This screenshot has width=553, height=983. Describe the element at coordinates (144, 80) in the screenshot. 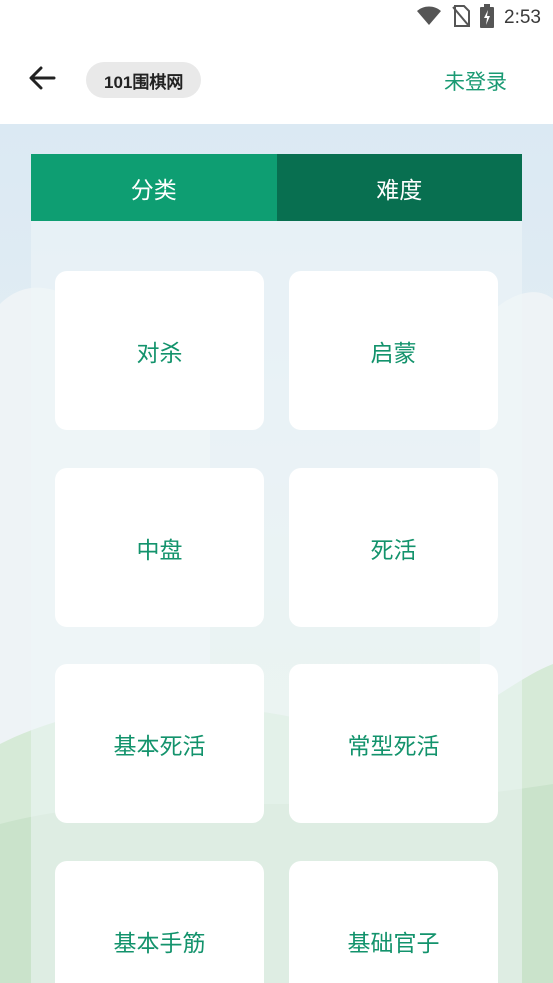

I see `site-name-chip: 101围棋网` at that location.